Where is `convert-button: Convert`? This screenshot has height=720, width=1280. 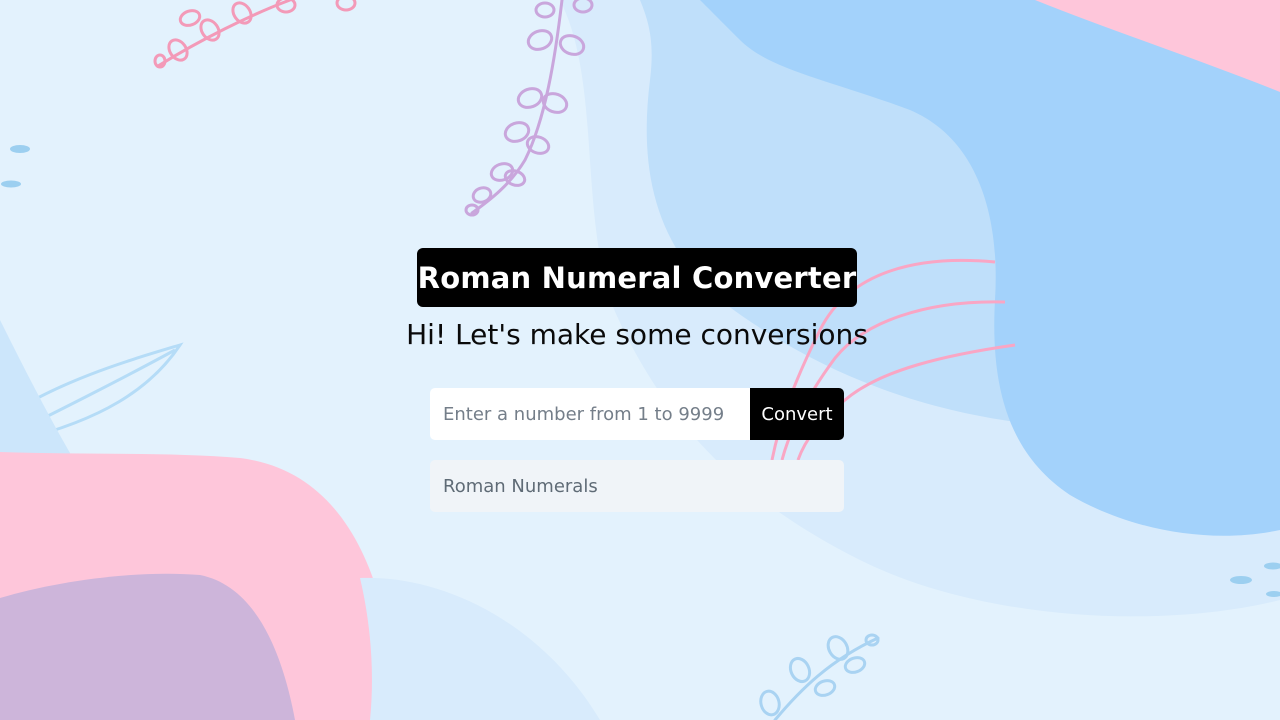
convert-button: Convert is located at coordinates (797, 414).